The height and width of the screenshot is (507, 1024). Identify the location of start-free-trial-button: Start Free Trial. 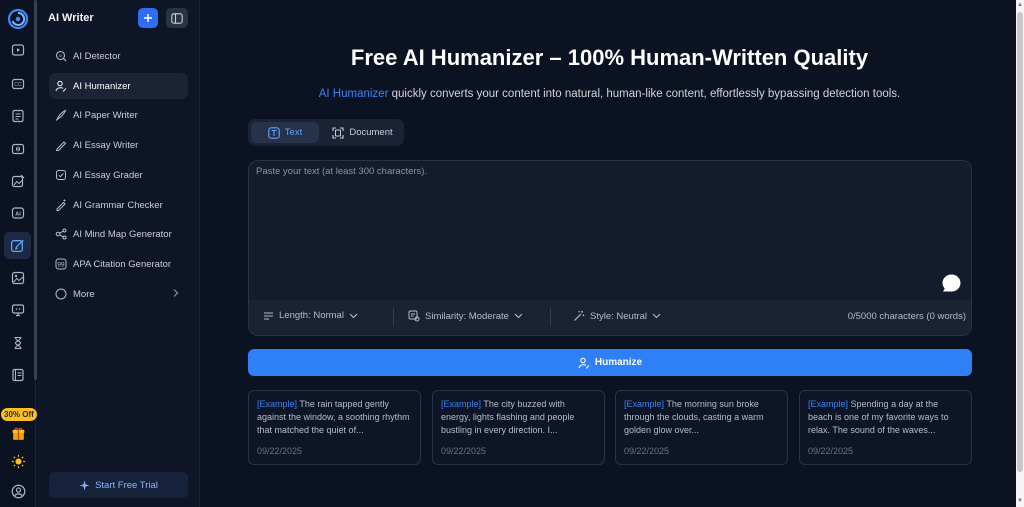
(118, 485).